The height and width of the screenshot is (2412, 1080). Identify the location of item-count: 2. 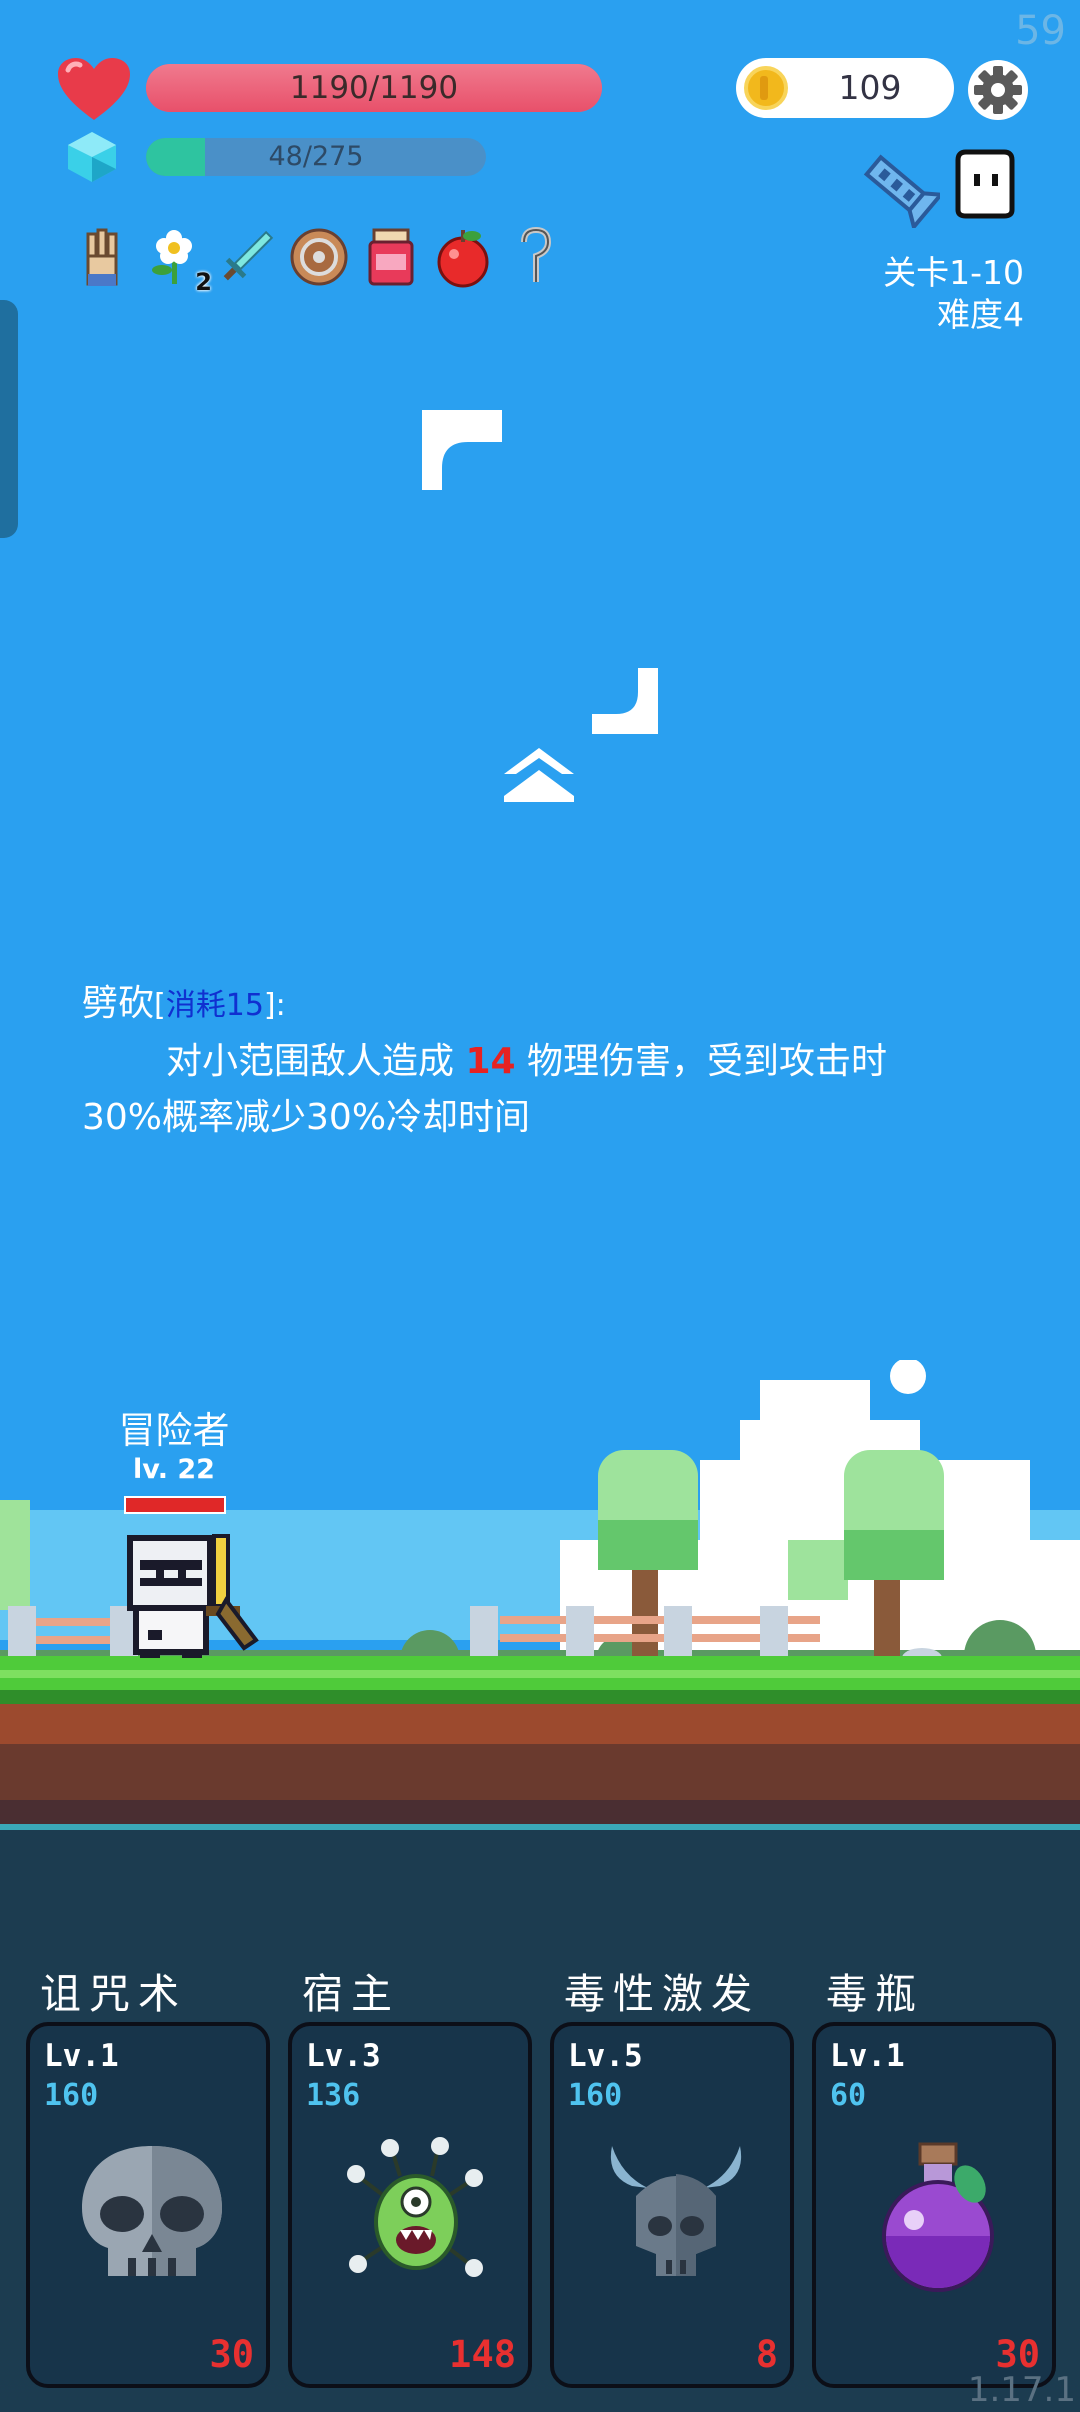
(203, 282).